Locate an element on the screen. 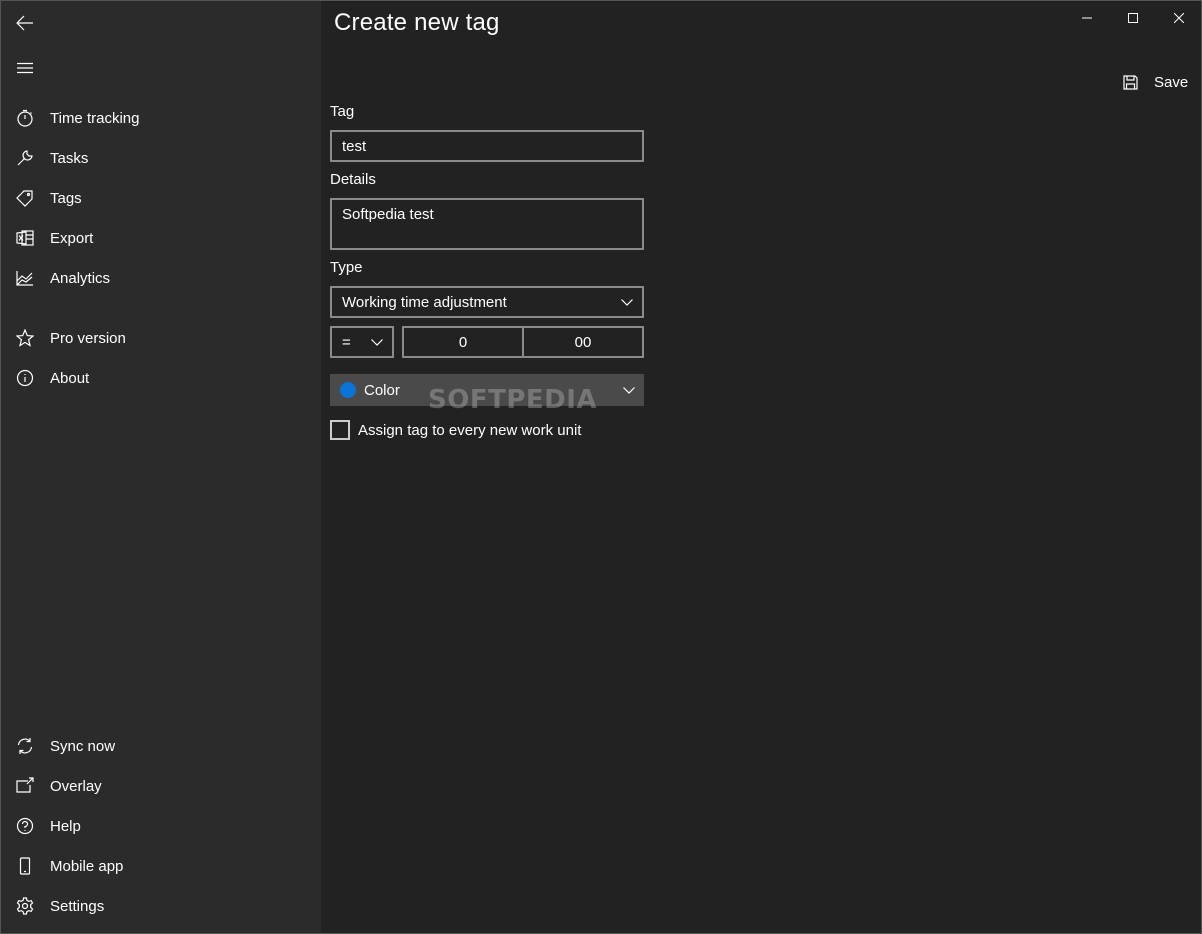 Image resolution: width=1202 pixels, height=934 pixels. nav-item-label: Tasks is located at coordinates (69, 158).